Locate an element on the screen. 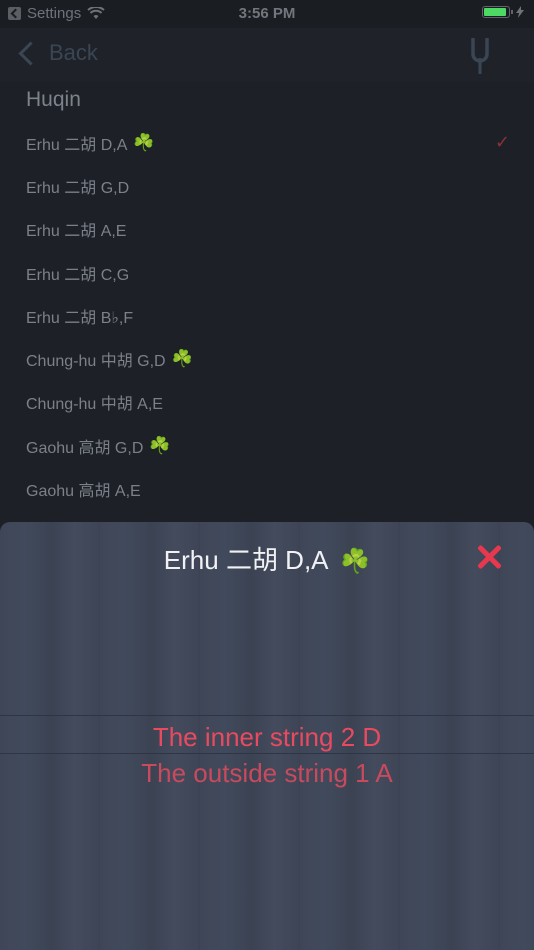  status-time: 3:56 PM is located at coordinates (267, 13).